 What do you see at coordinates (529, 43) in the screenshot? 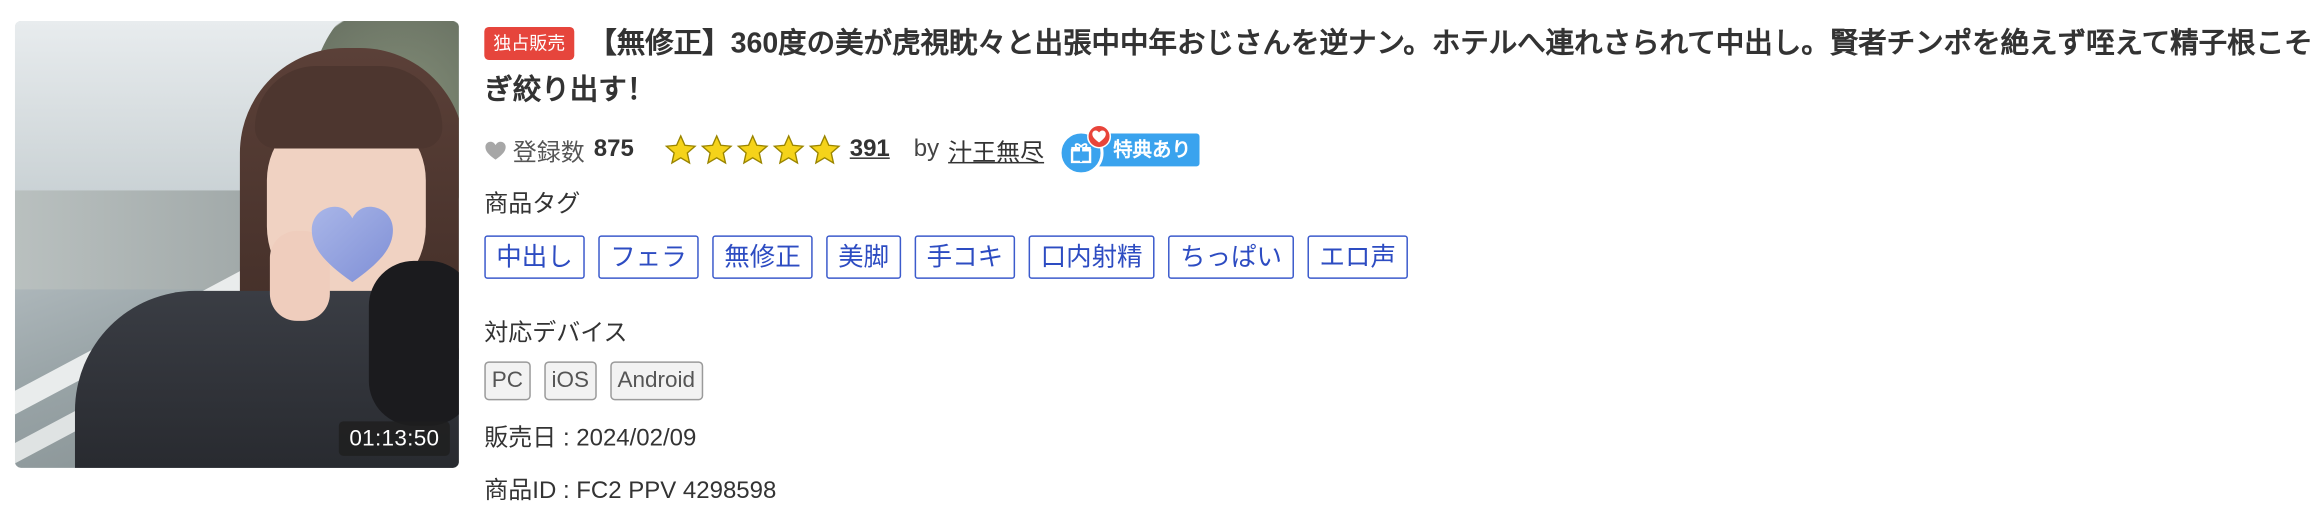
I see `exclusive-badge: 独占販売` at bounding box center [529, 43].